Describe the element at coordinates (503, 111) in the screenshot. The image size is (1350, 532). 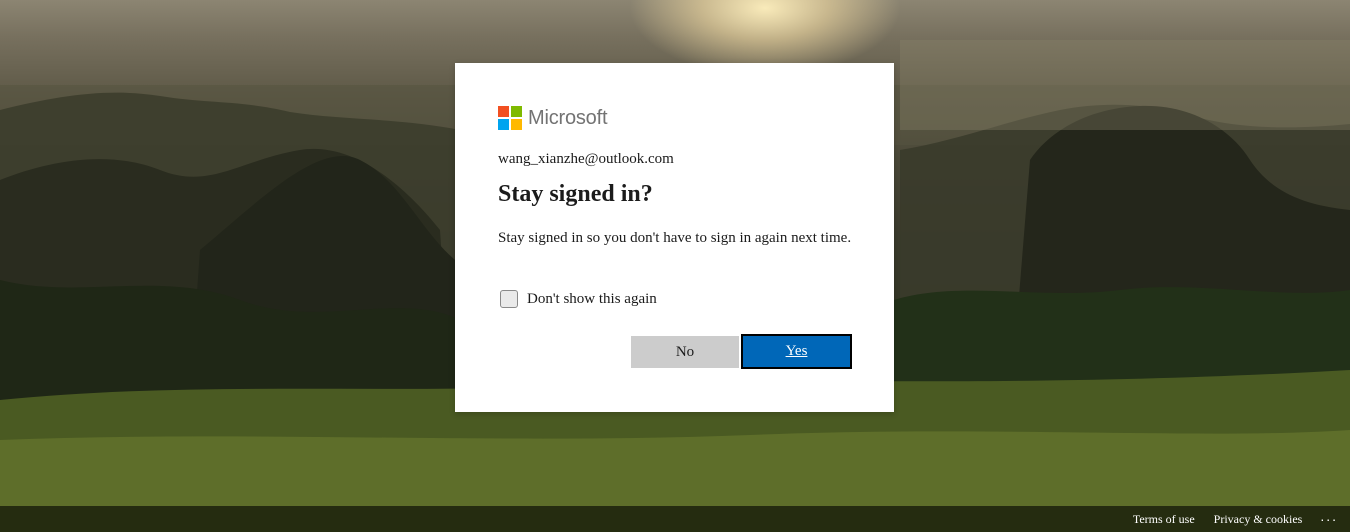
I see `logo-square-red` at that location.